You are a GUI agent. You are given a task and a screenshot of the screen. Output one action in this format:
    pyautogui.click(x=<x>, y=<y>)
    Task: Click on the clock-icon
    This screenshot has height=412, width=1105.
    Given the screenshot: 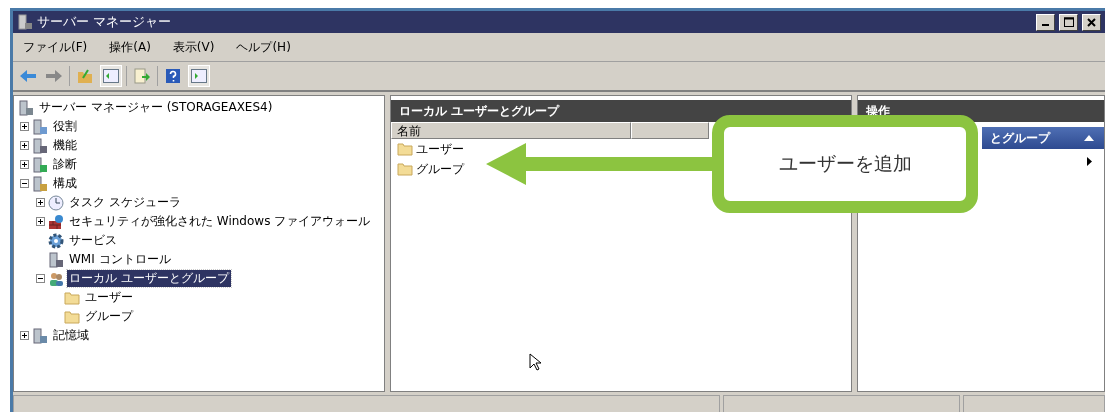 What is the action you would take?
    pyautogui.click(x=56, y=202)
    